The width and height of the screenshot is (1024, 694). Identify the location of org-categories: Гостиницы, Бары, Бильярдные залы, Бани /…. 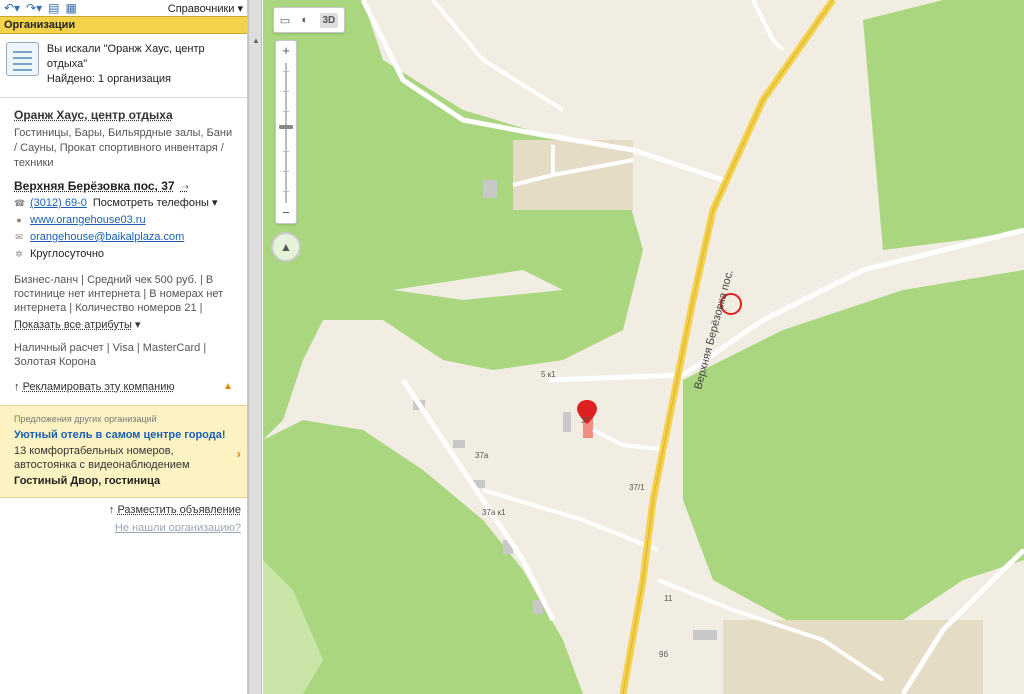
(123, 148).